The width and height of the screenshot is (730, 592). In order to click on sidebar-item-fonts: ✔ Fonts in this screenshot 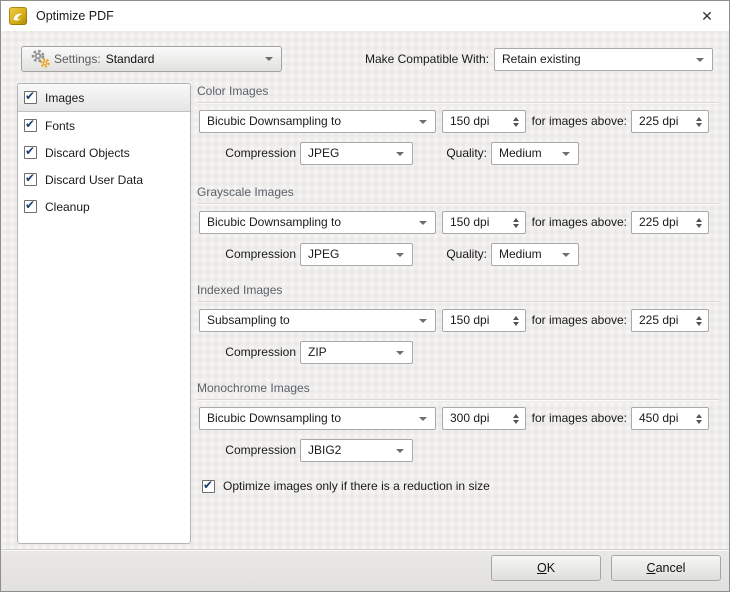, I will do `click(104, 125)`.